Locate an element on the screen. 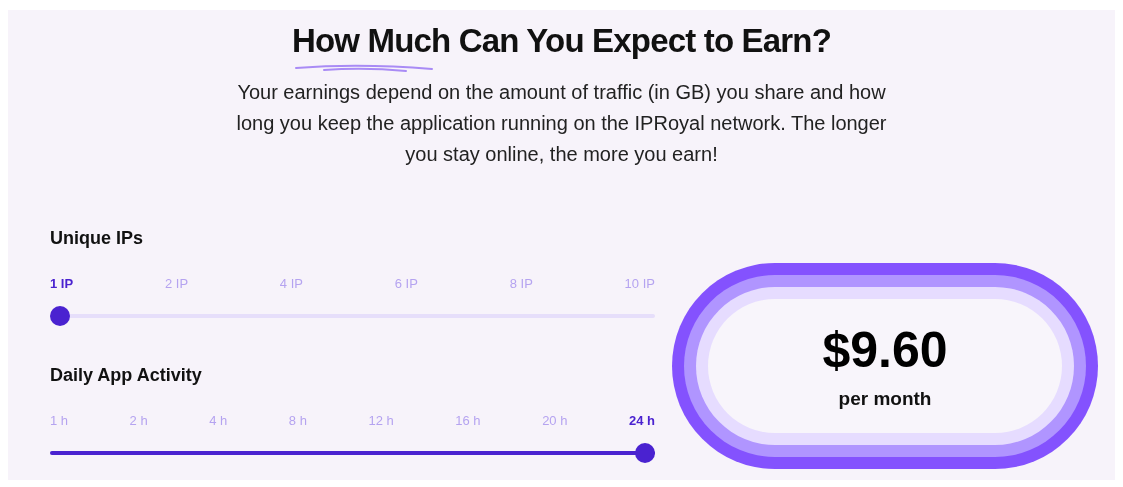 This screenshot has height=487, width=1123. tick-label: 12 h is located at coordinates (381, 420).